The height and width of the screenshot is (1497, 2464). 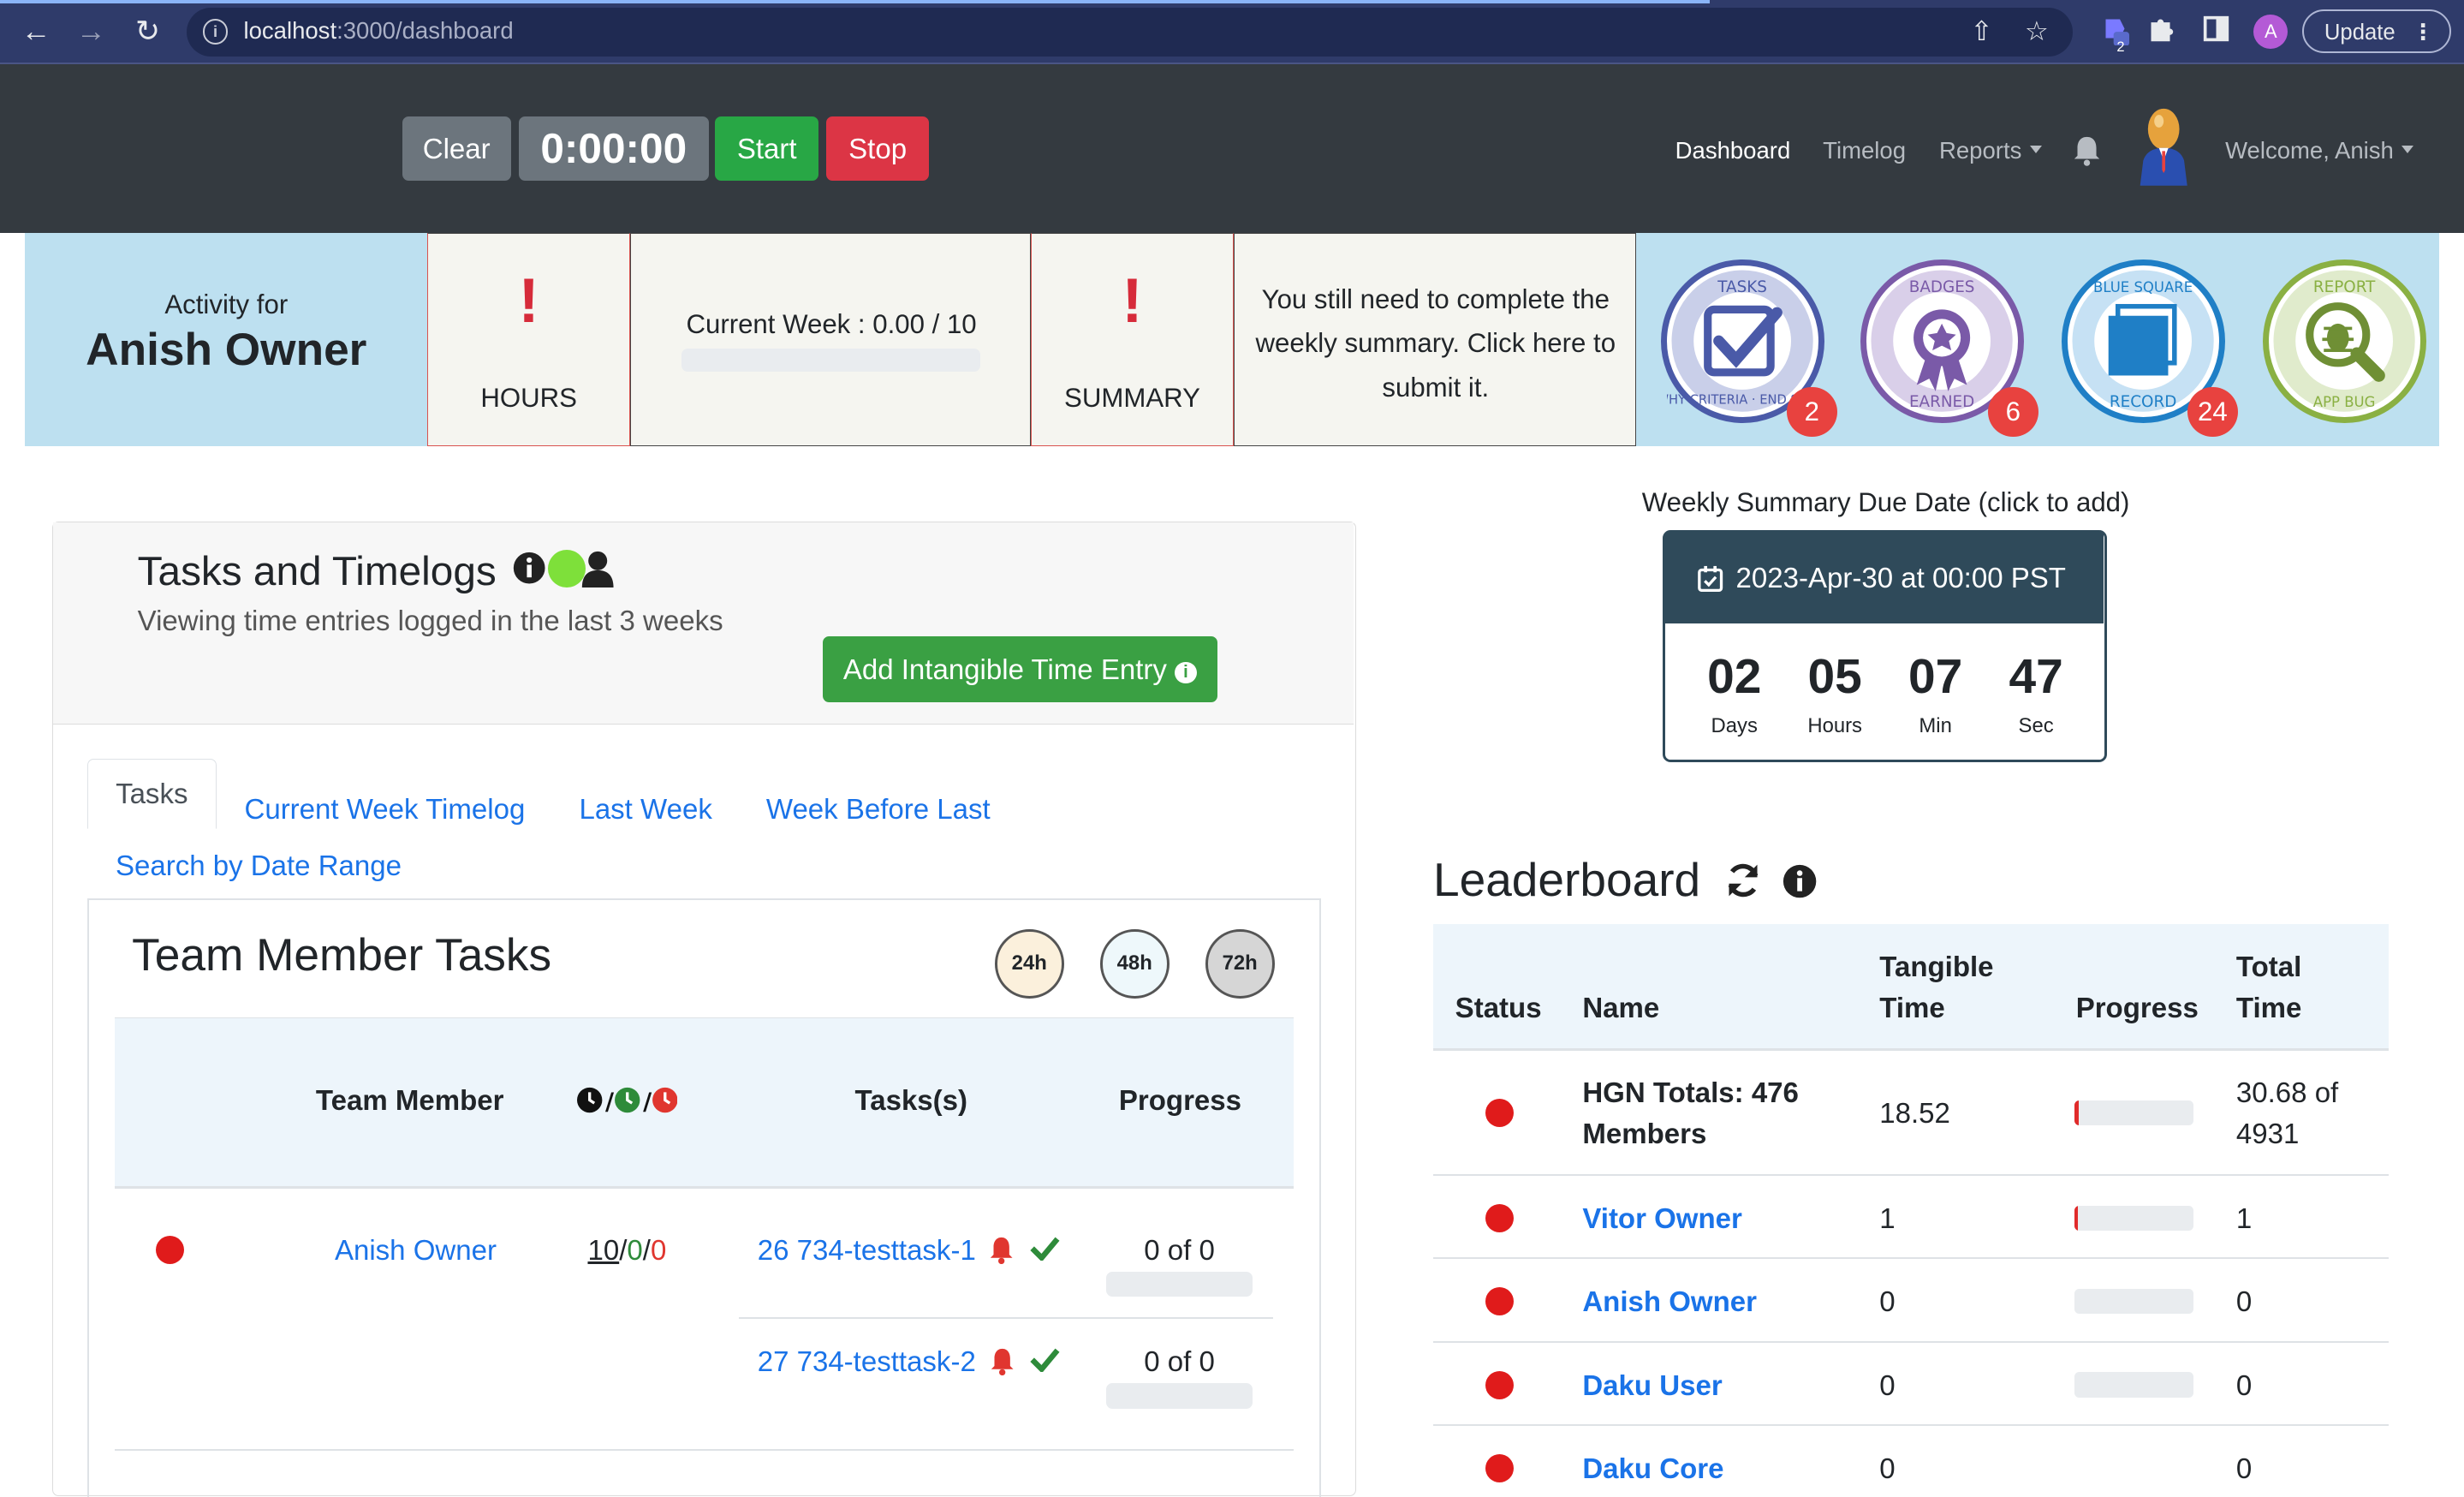 What do you see at coordinates (2037, 32) in the screenshot?
I see `bookmark-star-icon: ☆` at bounding box center [2037, 32].